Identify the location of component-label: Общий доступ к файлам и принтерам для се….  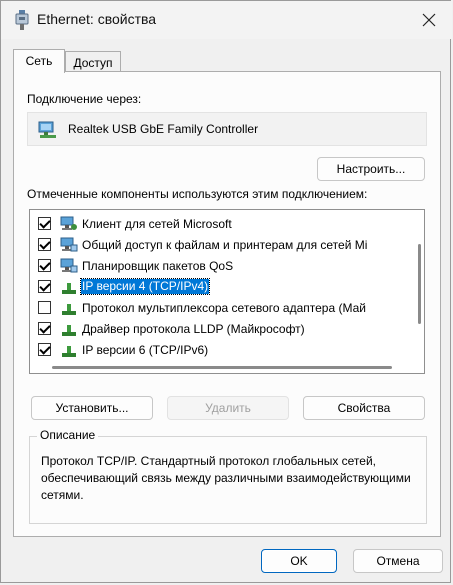
(225, 245).